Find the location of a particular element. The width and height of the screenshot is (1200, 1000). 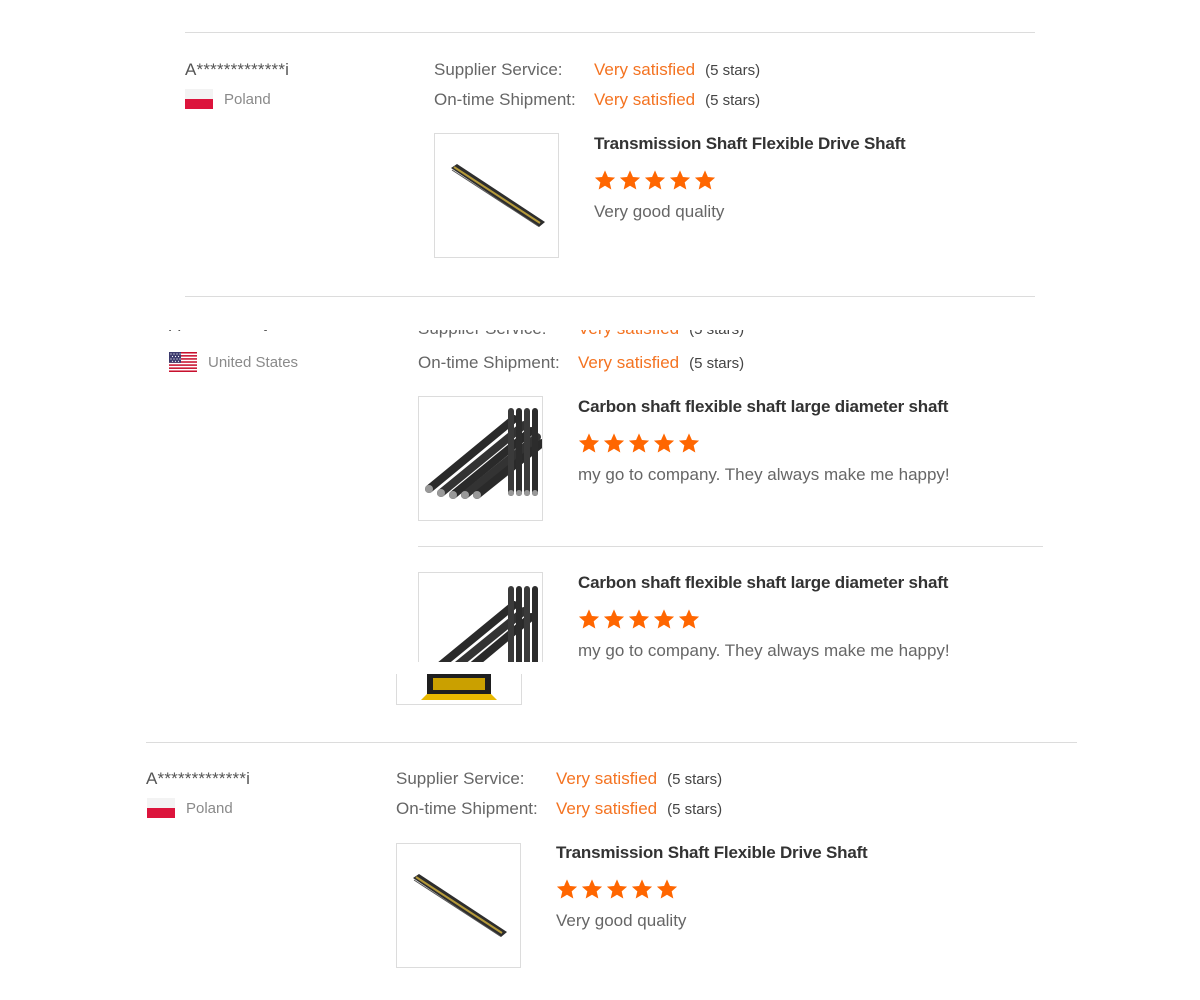

partial-product-thumbnail is located at coordinates (459, 689).